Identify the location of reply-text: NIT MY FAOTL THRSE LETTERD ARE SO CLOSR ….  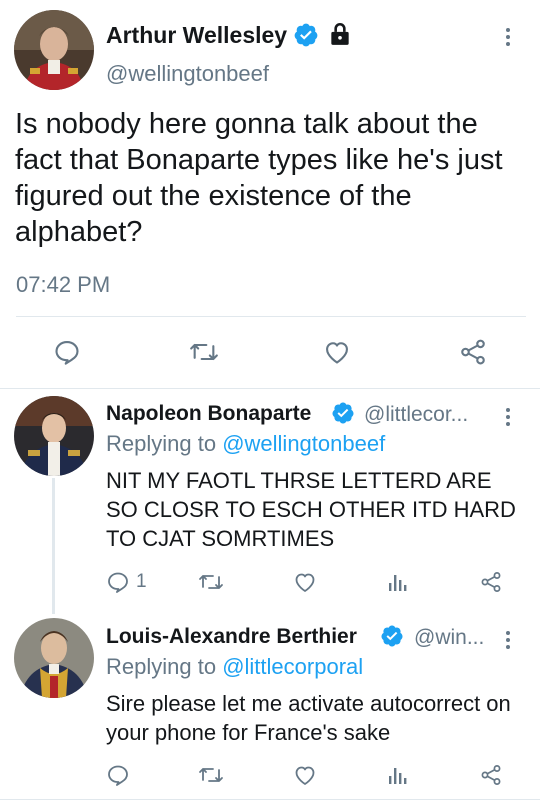
(311, 509).